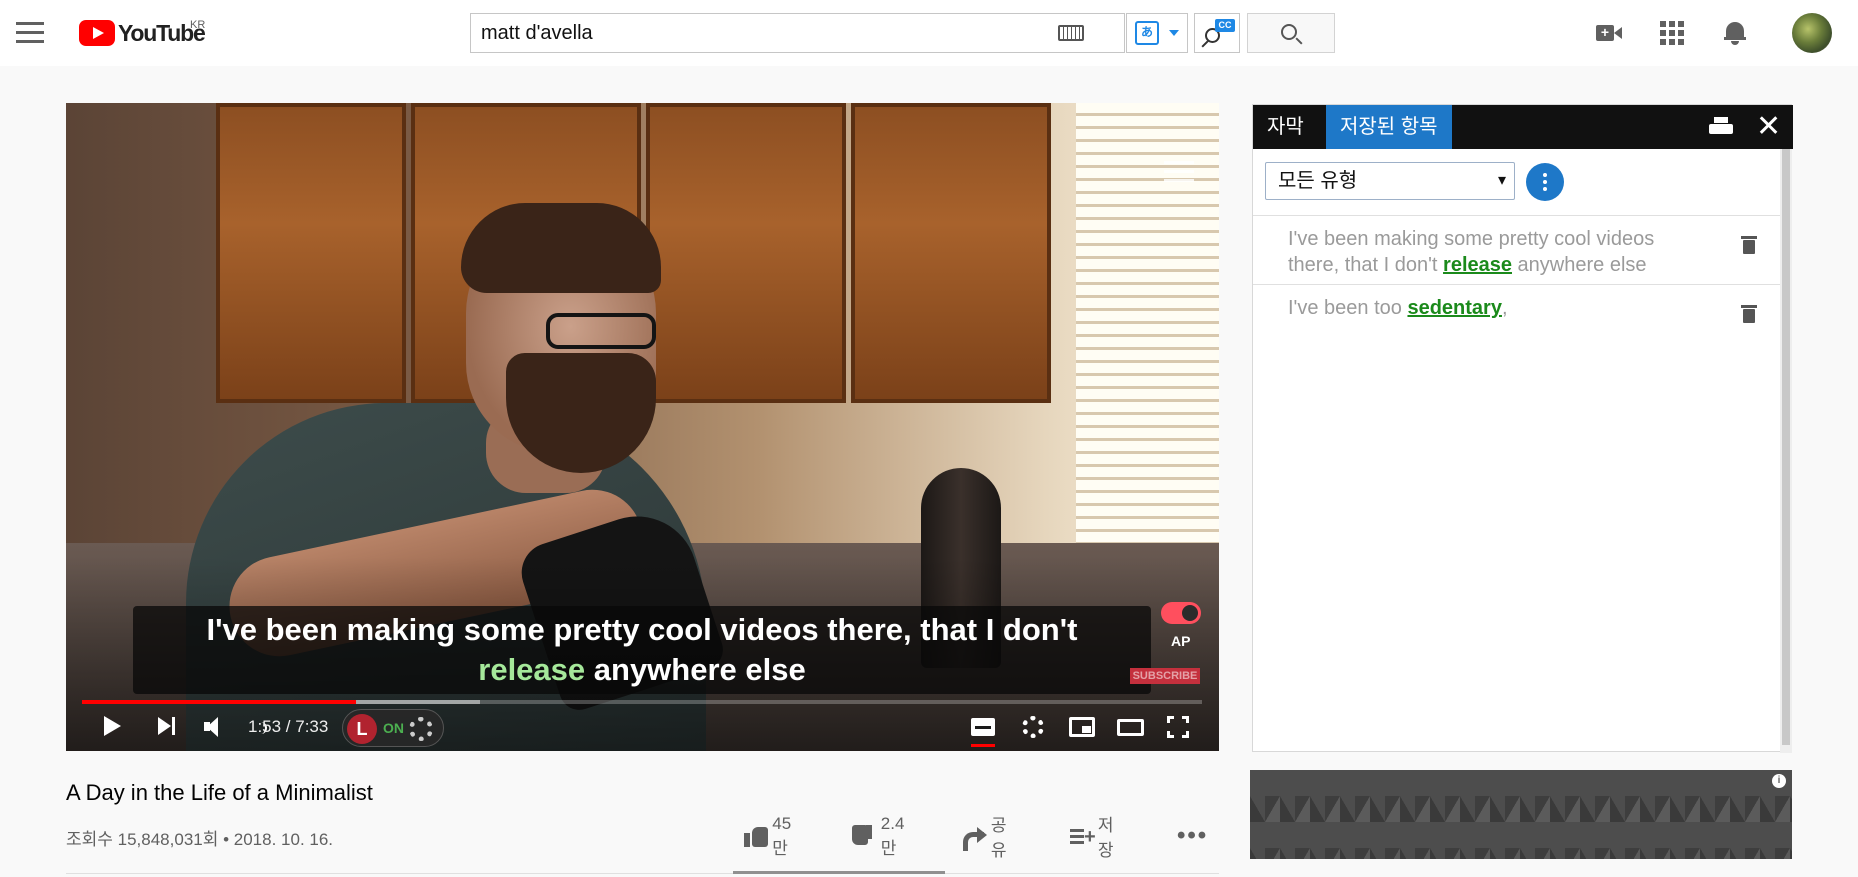  Describe the element at coordinates (1192, 835) in the screenshot. I see `more-actions-icon: •••` at that location.